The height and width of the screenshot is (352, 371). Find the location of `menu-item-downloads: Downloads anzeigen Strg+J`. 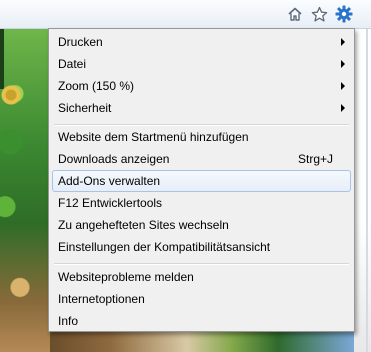

menu-item-downloads: Downloads anzeigen Strg+J is located at coordinates (201, 159).